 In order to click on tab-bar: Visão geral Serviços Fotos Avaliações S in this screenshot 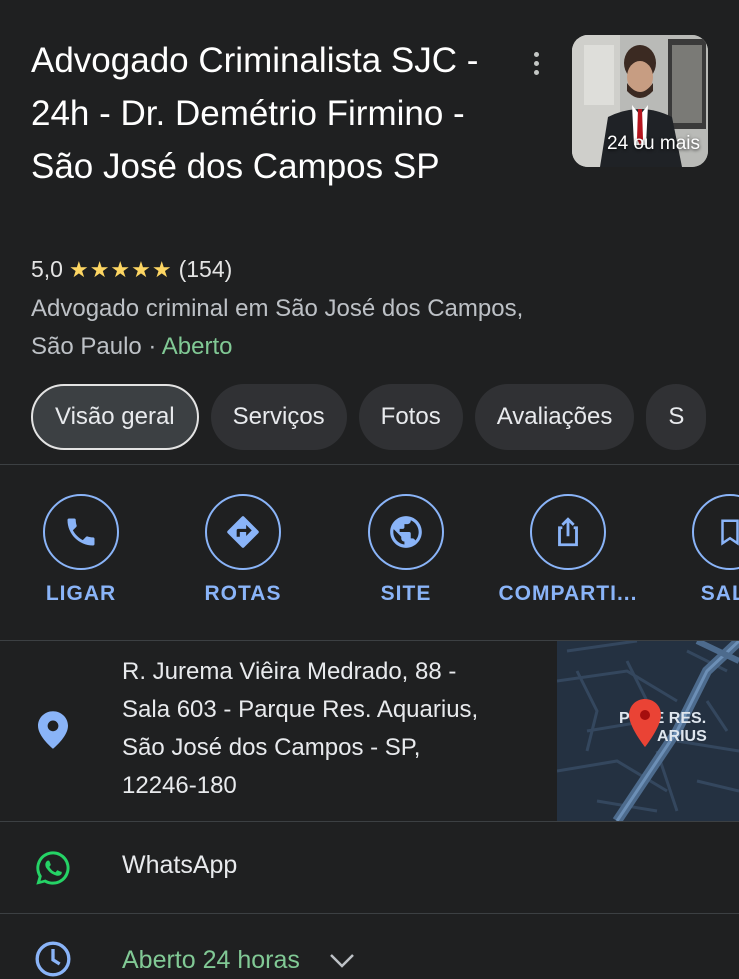, I will do `click(369, 417)`.